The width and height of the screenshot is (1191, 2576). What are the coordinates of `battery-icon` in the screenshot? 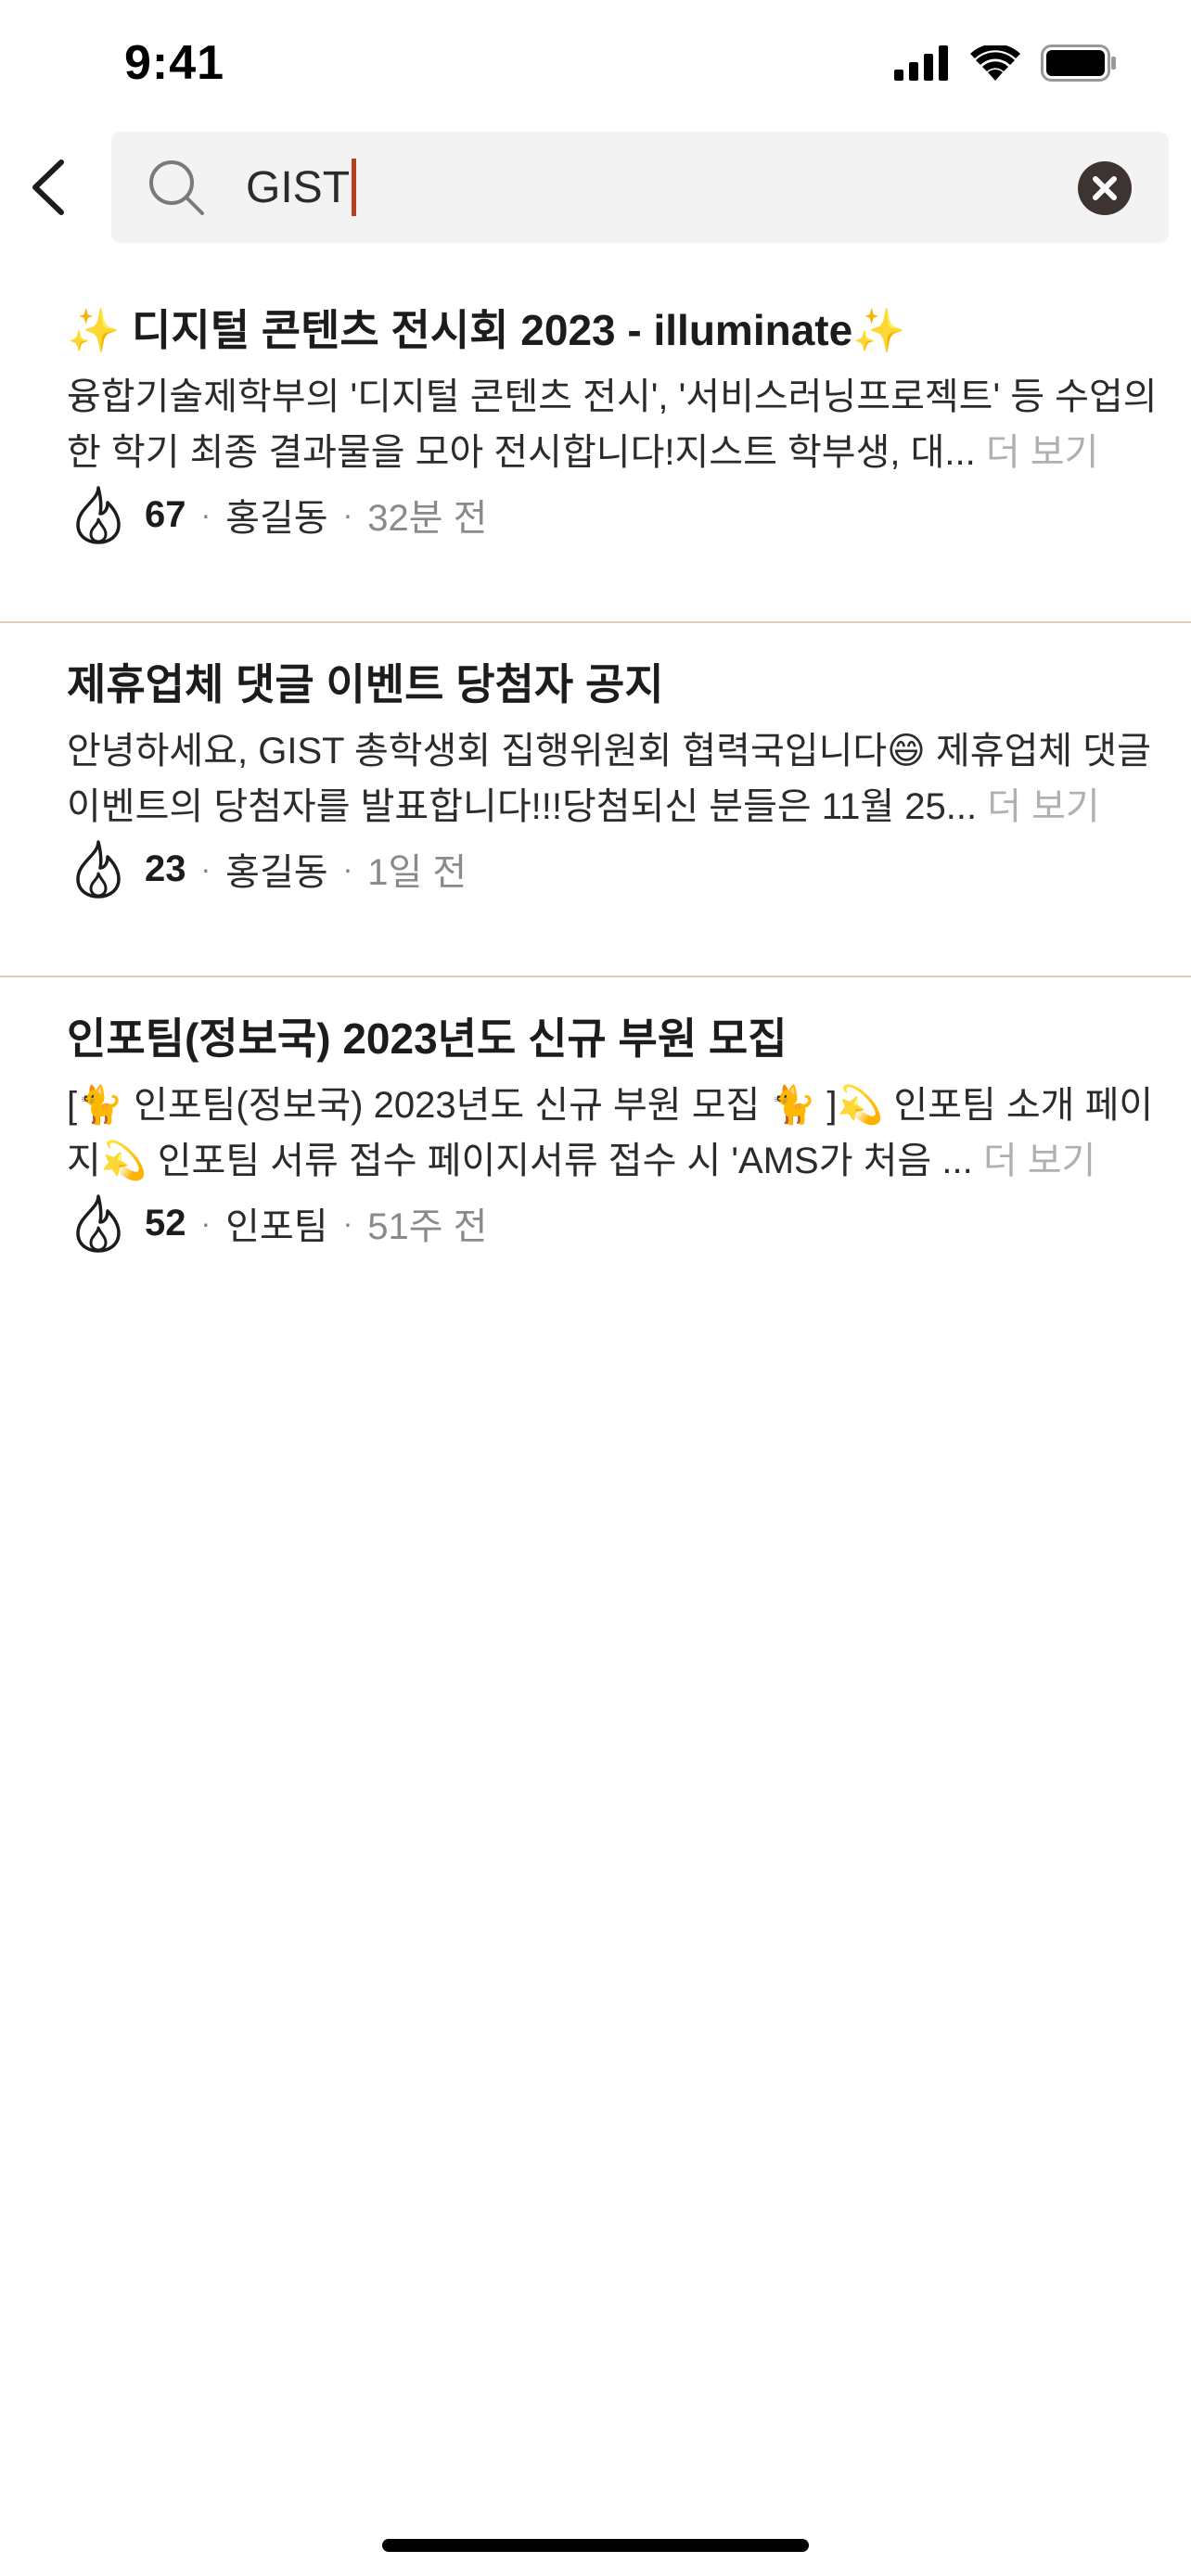 It's located at (1078, 64).